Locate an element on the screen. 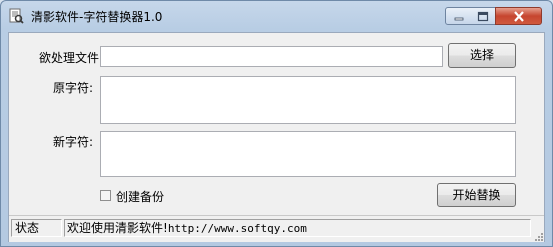  maximize-icon is located at coordinates (483, 16).